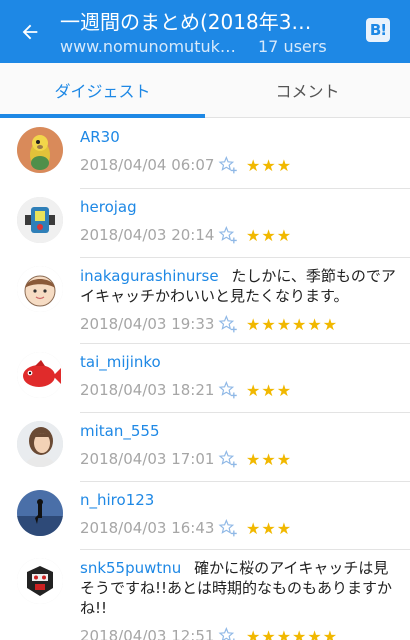 Image resolution: width=410 pixels, height=640 pixels. Describe the element at coordinates (147, 528) in the screenshot. I see `comment-date: 2018/04/03 16:43` at that location.